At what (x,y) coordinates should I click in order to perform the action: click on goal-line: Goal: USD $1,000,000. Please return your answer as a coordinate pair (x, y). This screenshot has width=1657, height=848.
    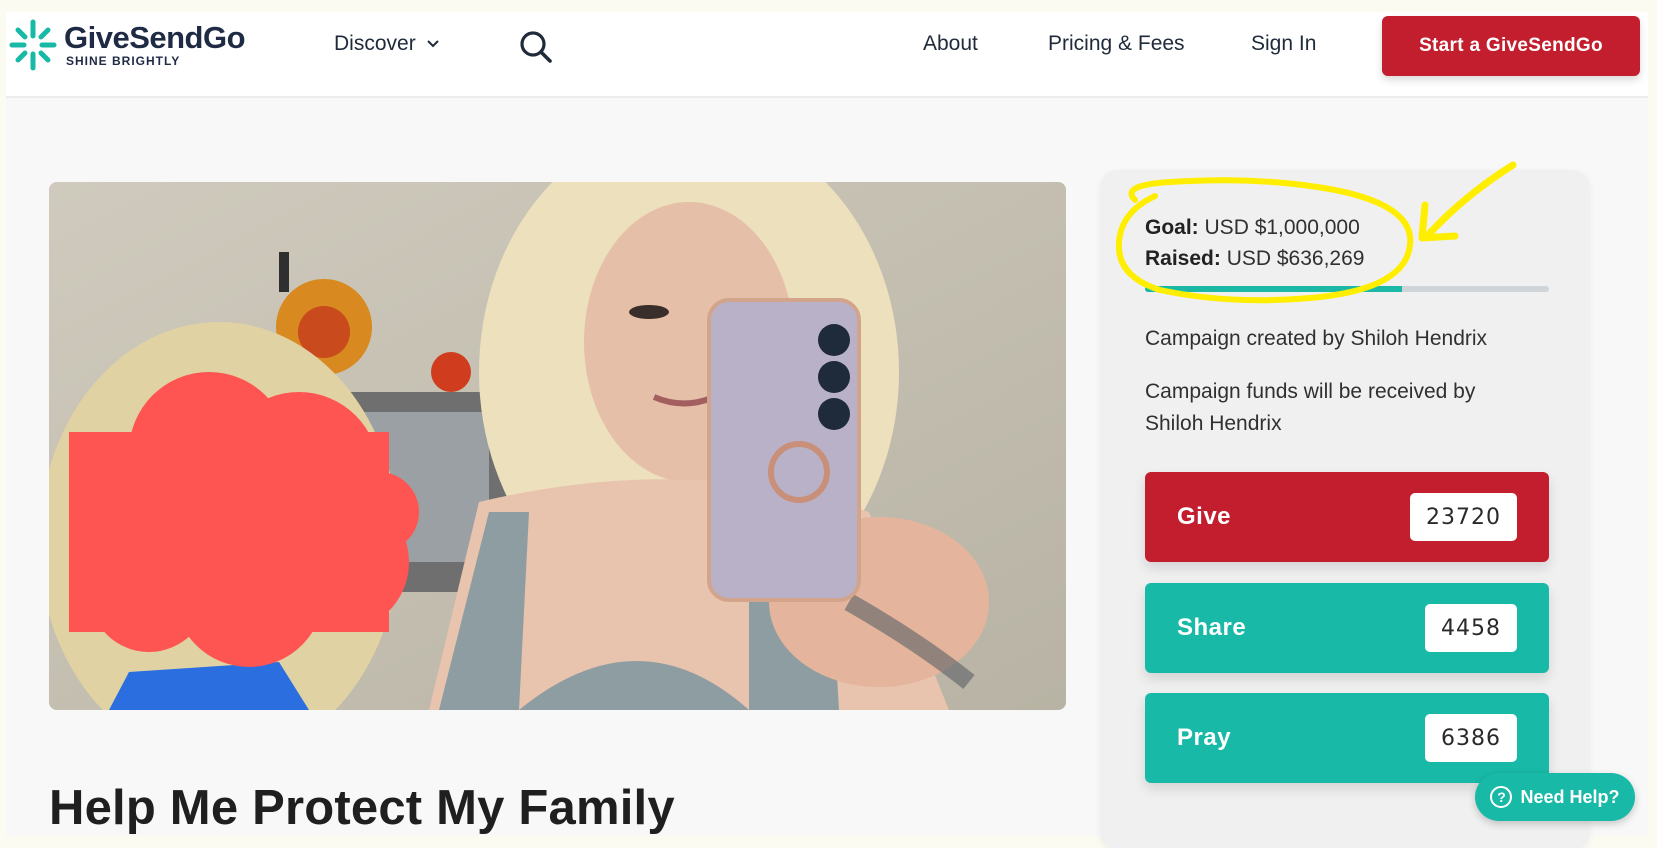
    Looking at the image, I should click on (1252, 228).